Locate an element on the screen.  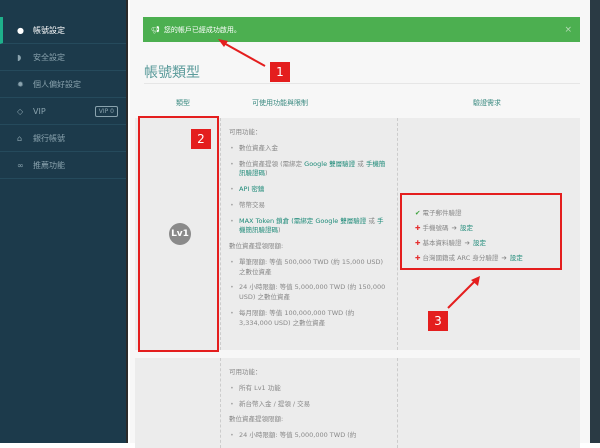
annotation-label-1: 1 is located at coordinates (280, 72).